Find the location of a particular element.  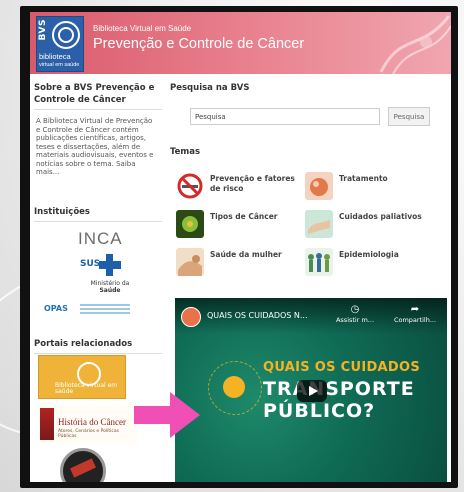

logo-word: biblioteca is located at coordinates (55, 56).